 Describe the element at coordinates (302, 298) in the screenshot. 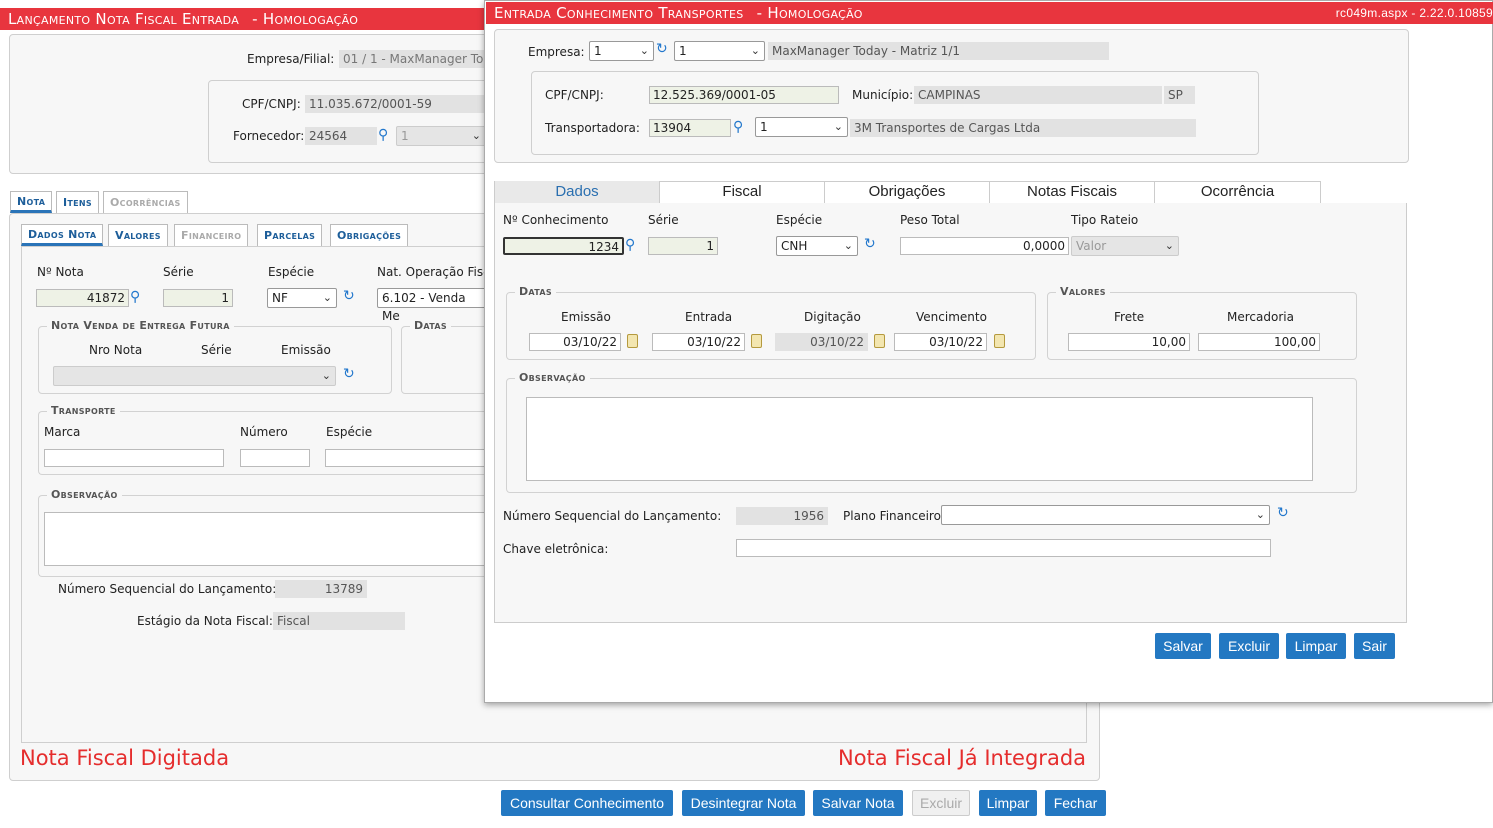

I see `especie-select: NF ⌄` at that location.